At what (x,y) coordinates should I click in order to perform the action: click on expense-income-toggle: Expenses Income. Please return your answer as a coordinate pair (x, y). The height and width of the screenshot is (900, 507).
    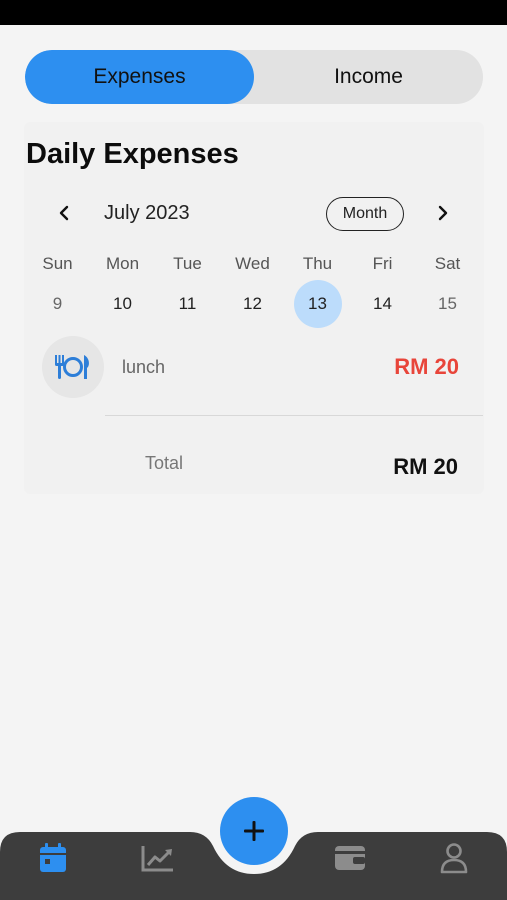
    Looking at the image, I should click on (254, 77).